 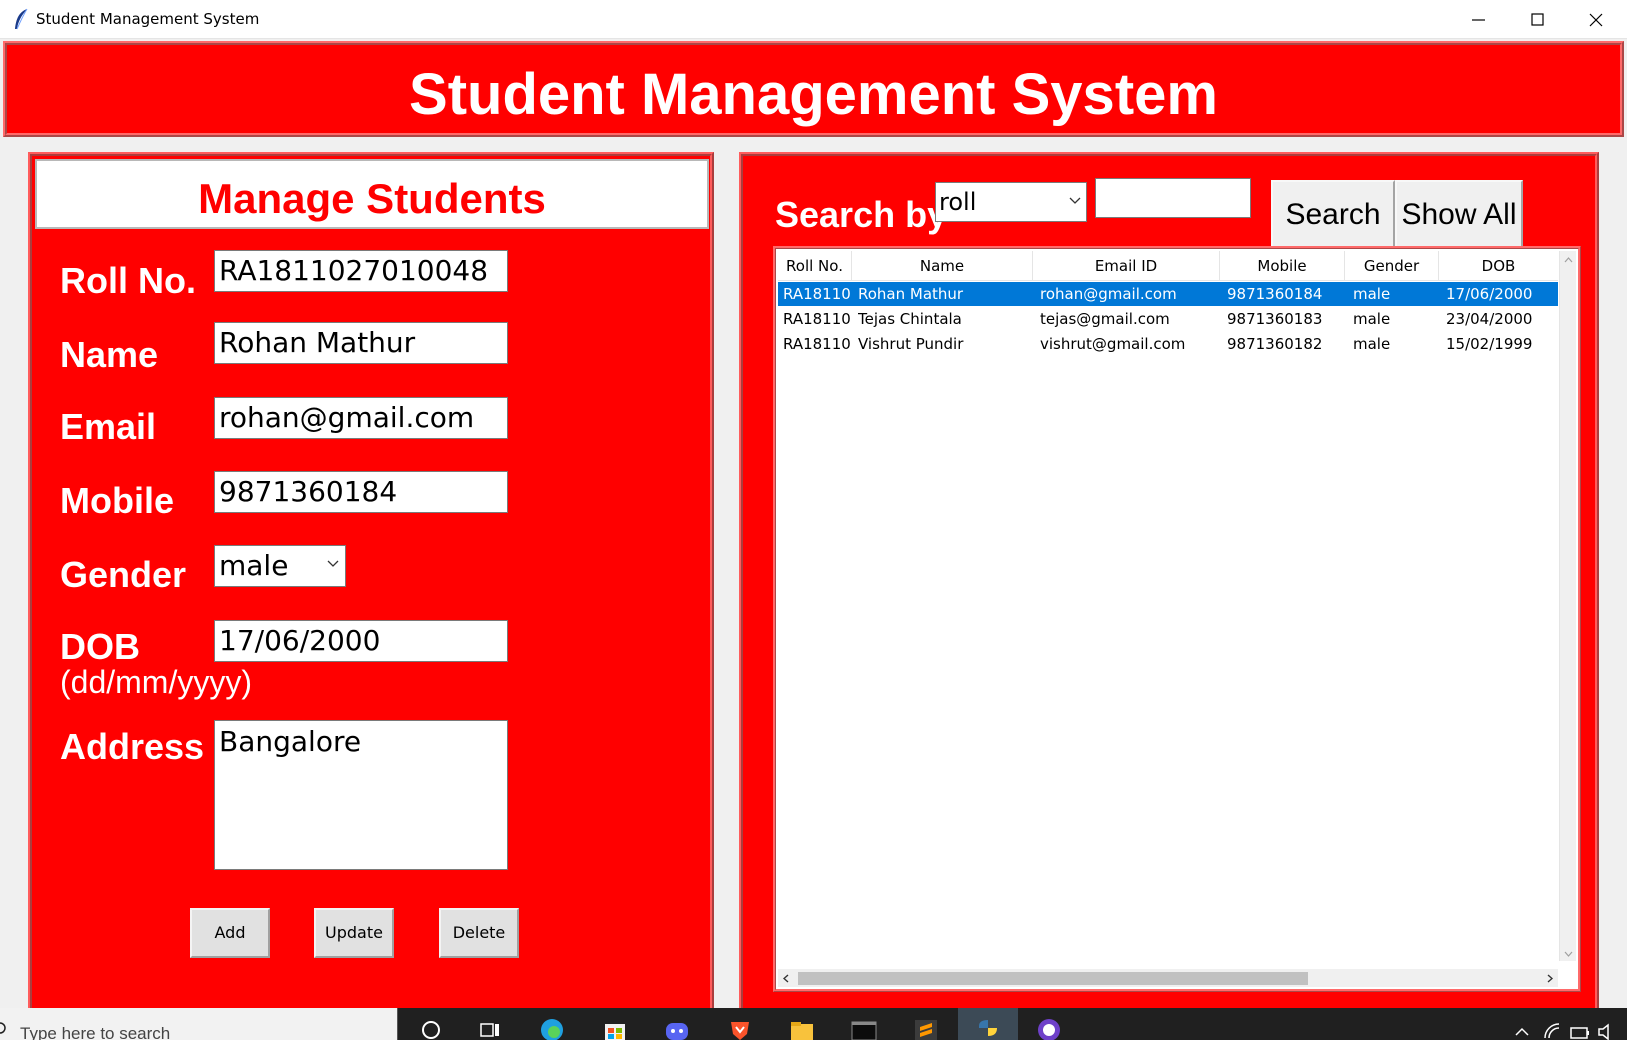 I want to click on search-by-value: roll, so click(x=958, y=202).